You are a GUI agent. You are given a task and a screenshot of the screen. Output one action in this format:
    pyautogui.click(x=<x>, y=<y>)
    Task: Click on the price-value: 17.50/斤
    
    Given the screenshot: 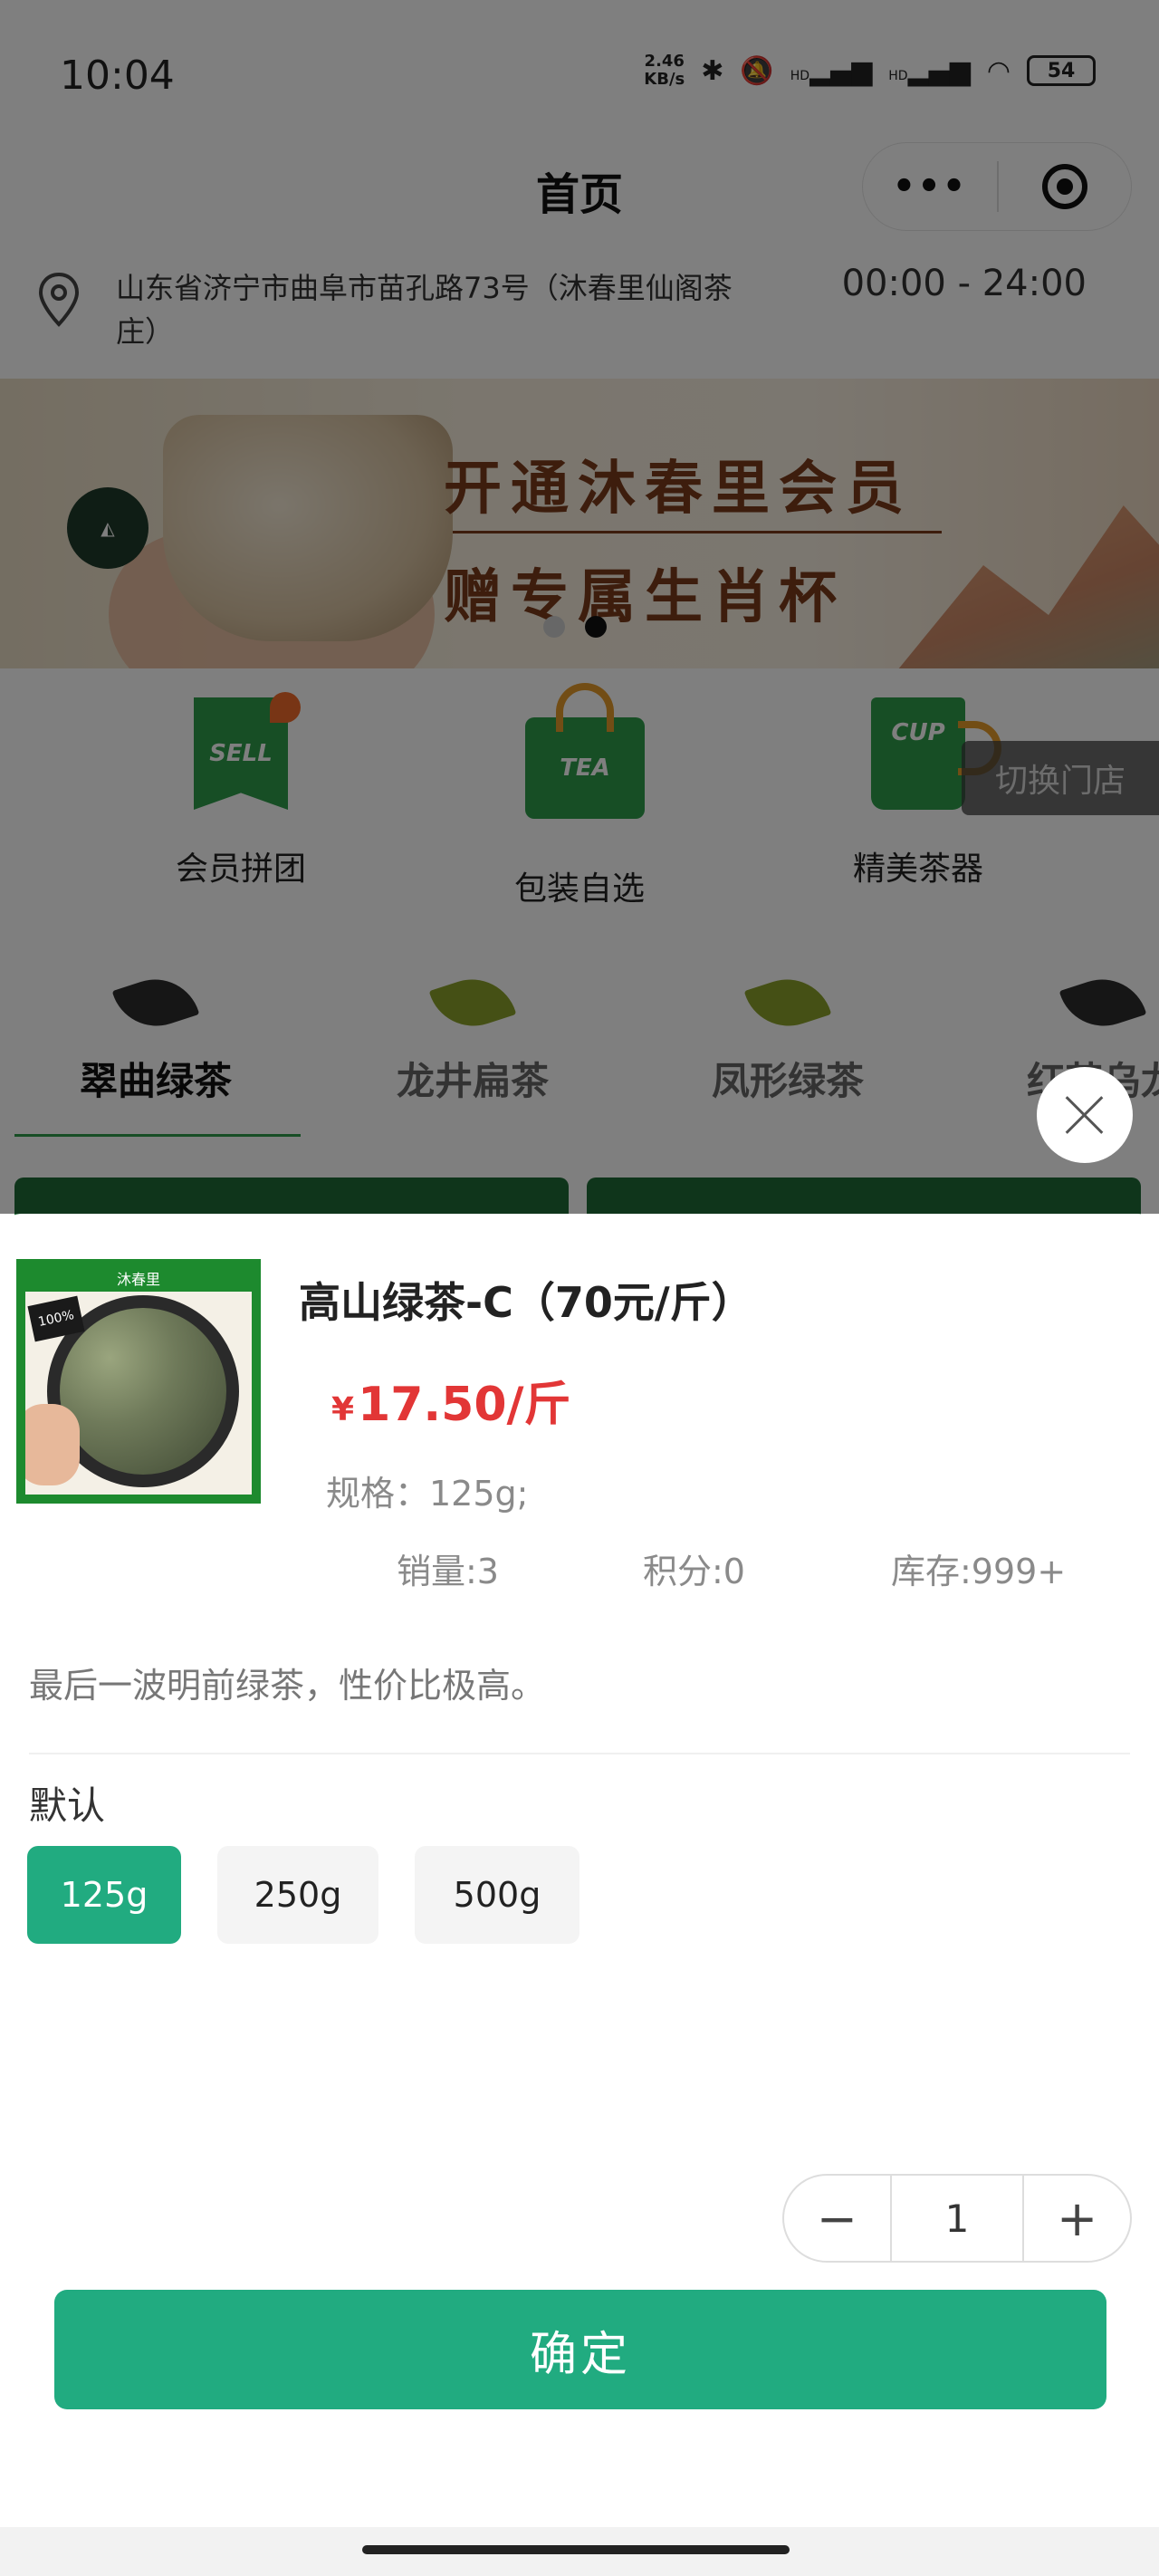 What is the action you would take?
    pyautogui.click(x=464, y=1405)
    